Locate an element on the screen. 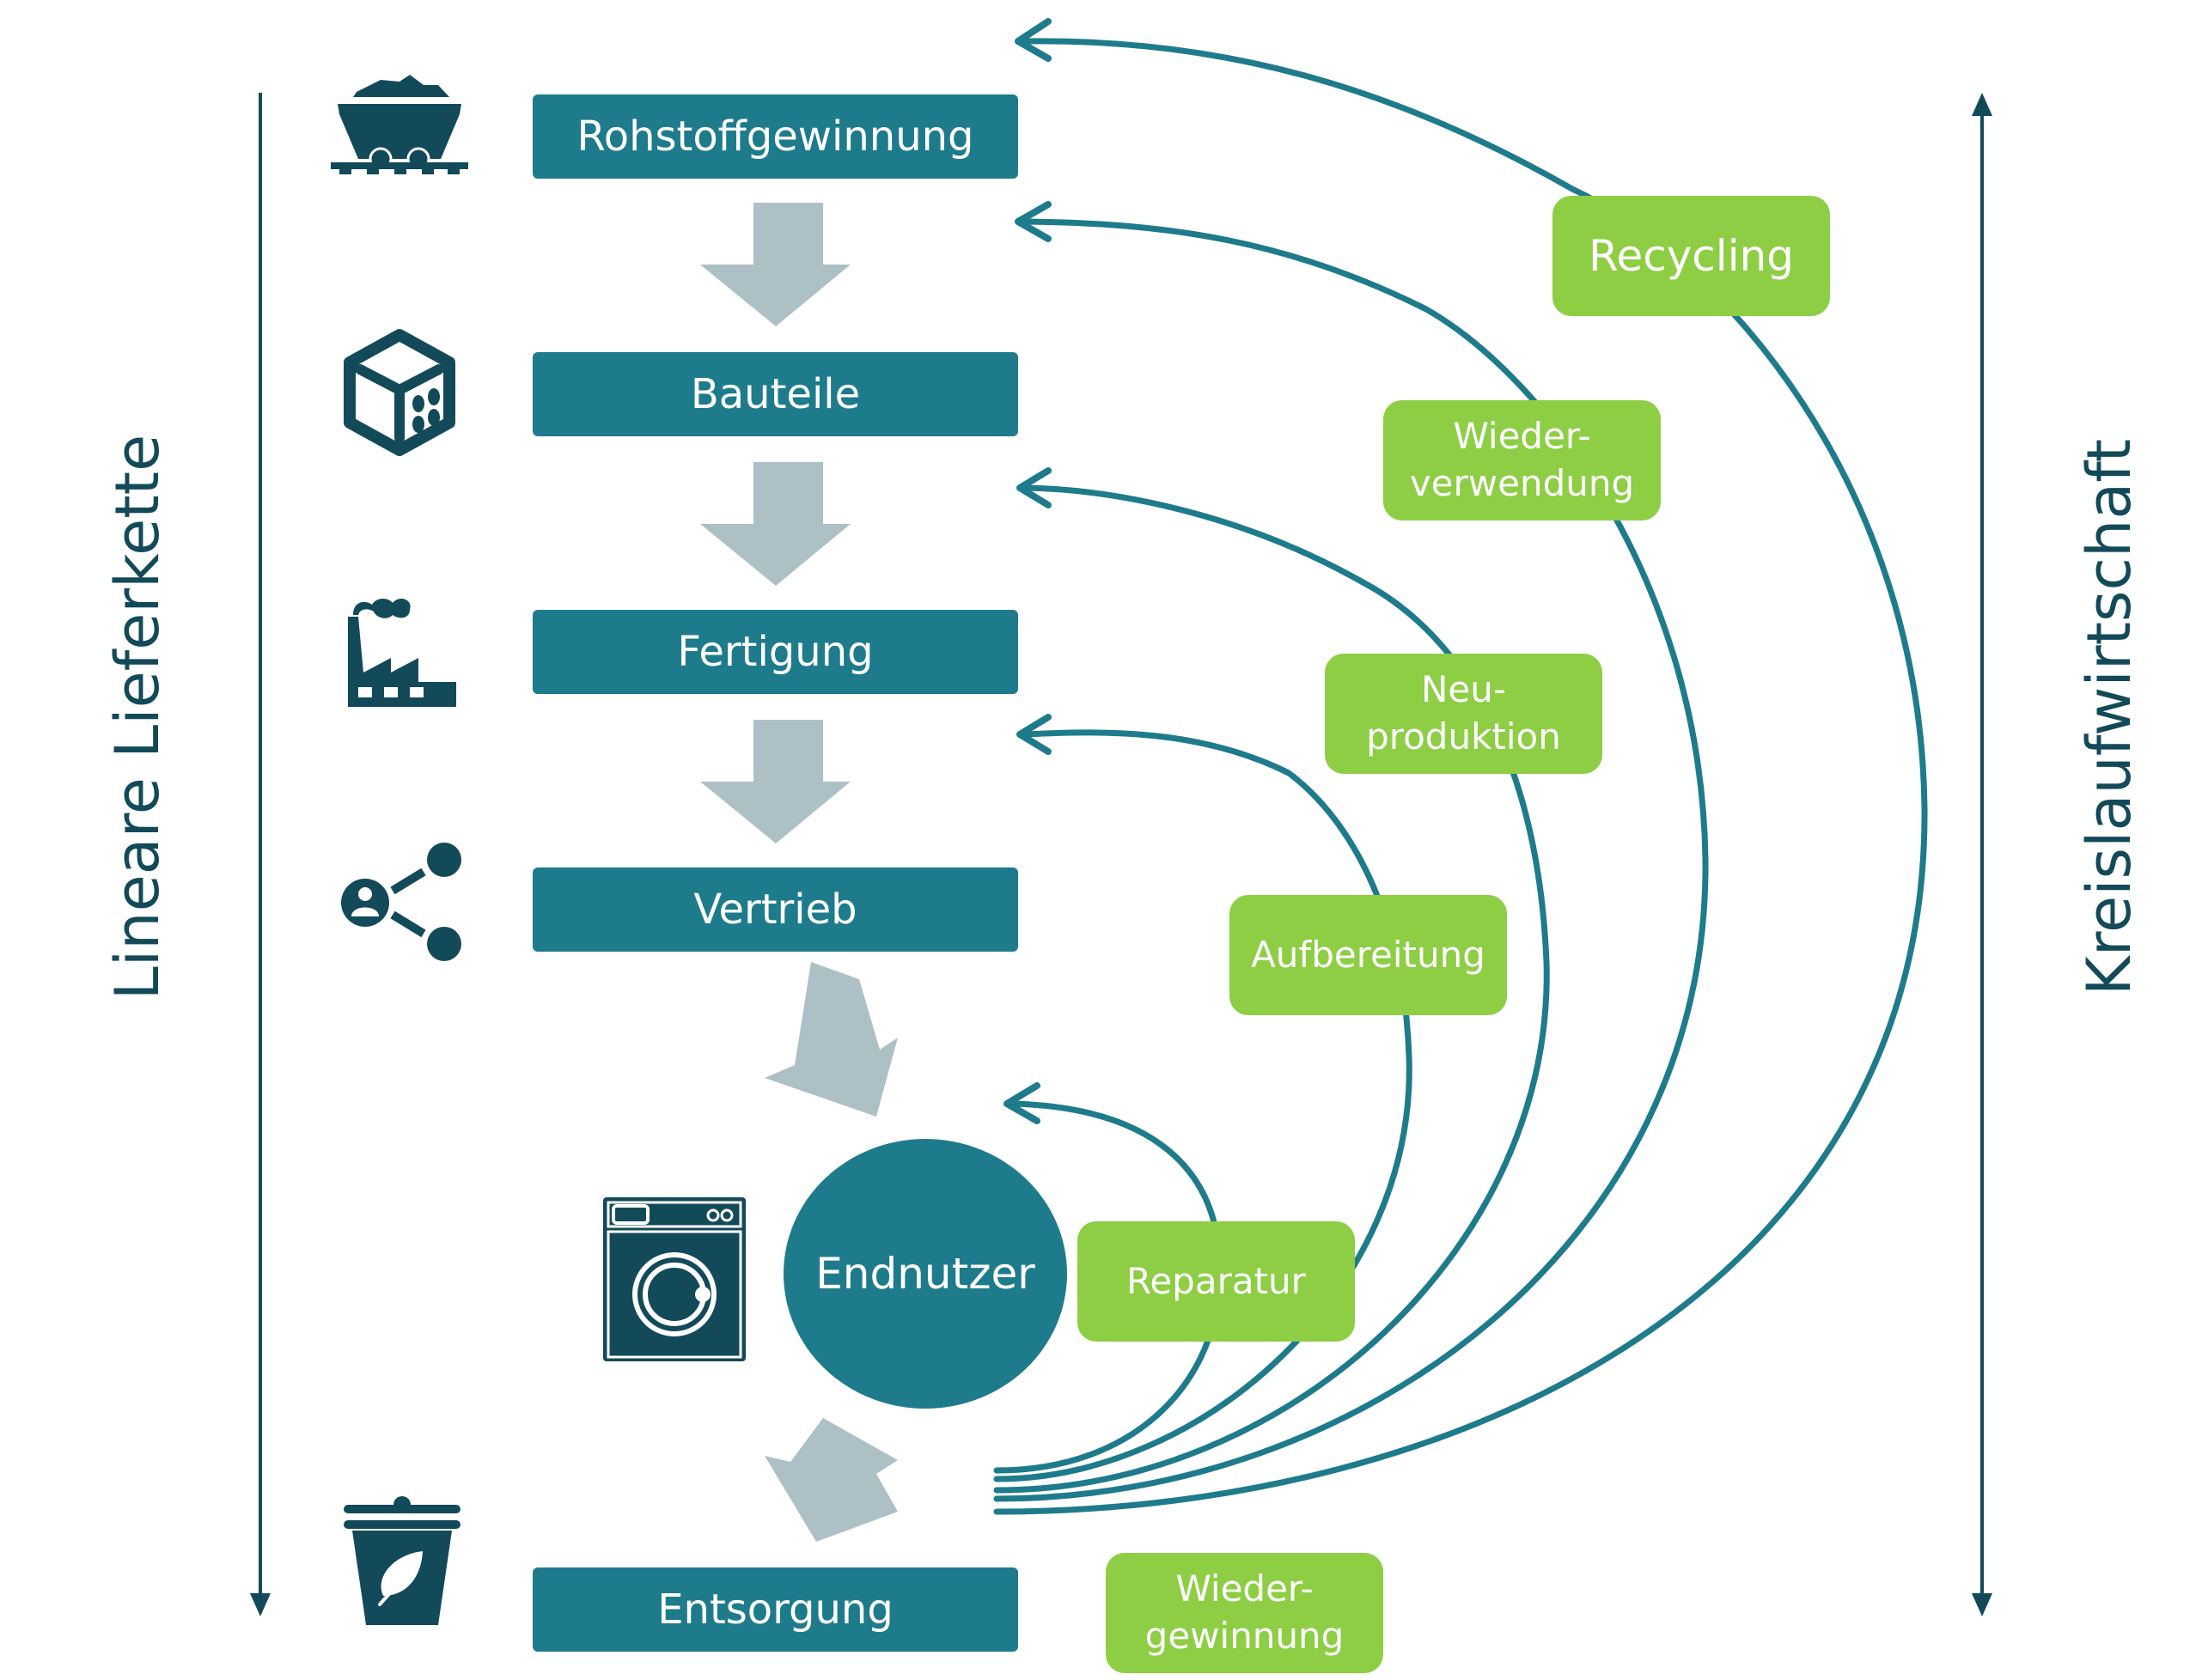 The height and width of the screenshot is (1680, 2202). step-vertrieb: Vertrieb is located at coordinates (775, 910).